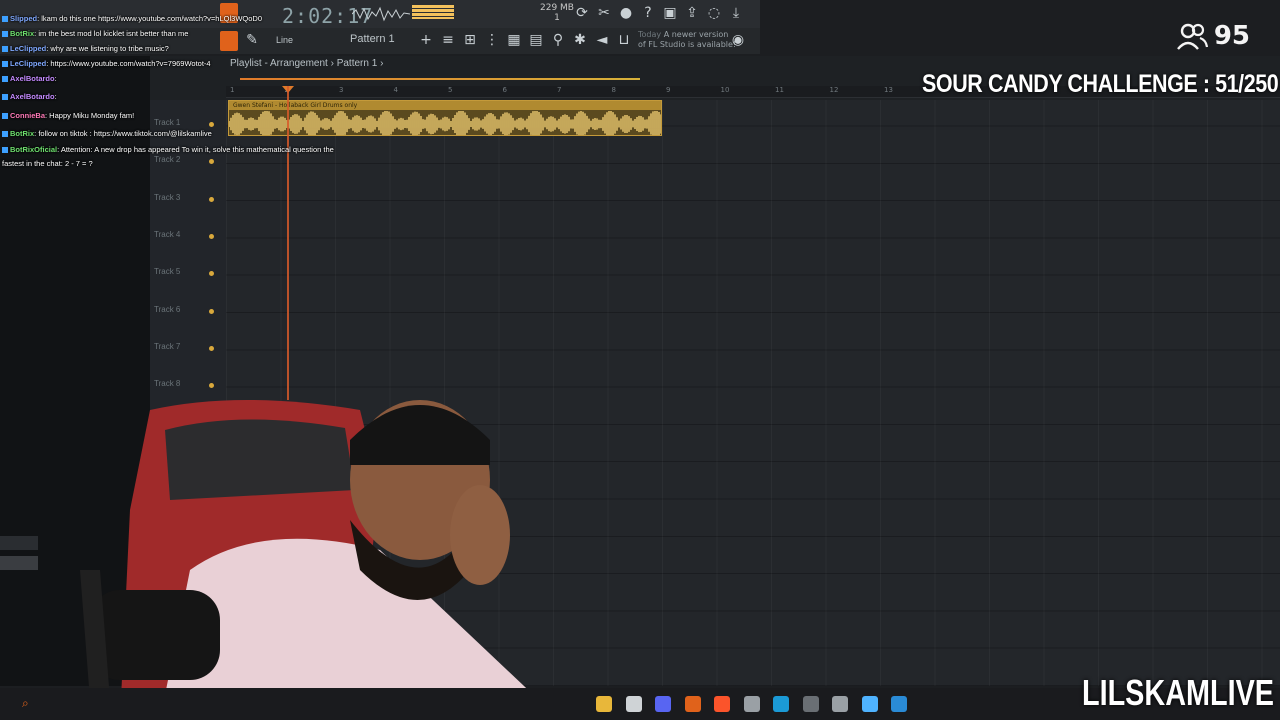  What do you see at coordinates (440, 79) in the screenshot?
I see `song-position-bar` at bounding box center [440, 79].